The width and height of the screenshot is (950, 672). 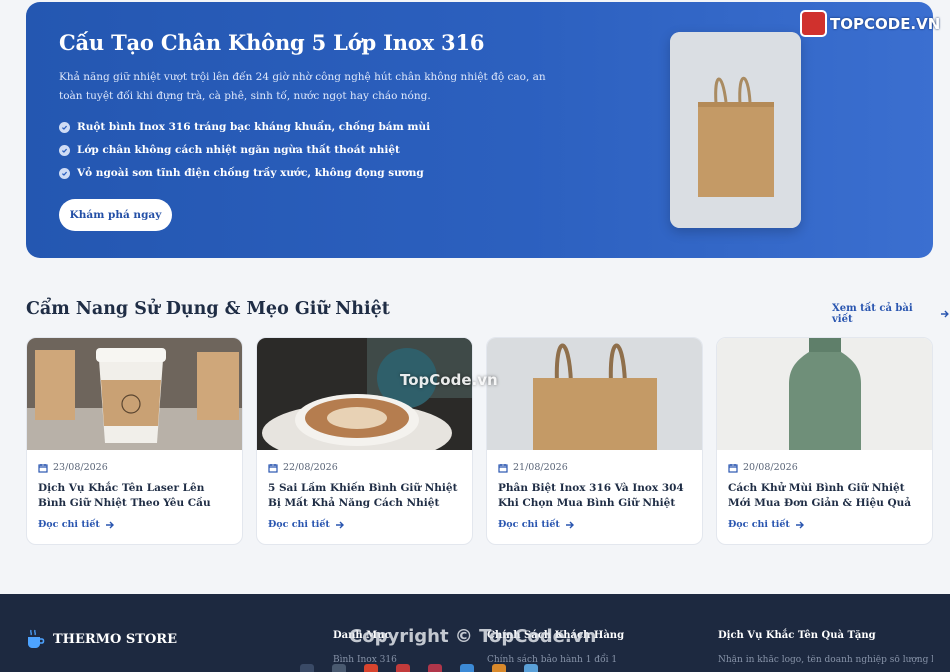 What do you see at coordinates (310, 467) in the screenshot?
I see `article-date-text: 22/08/2026` at bounding box center [310, 467].